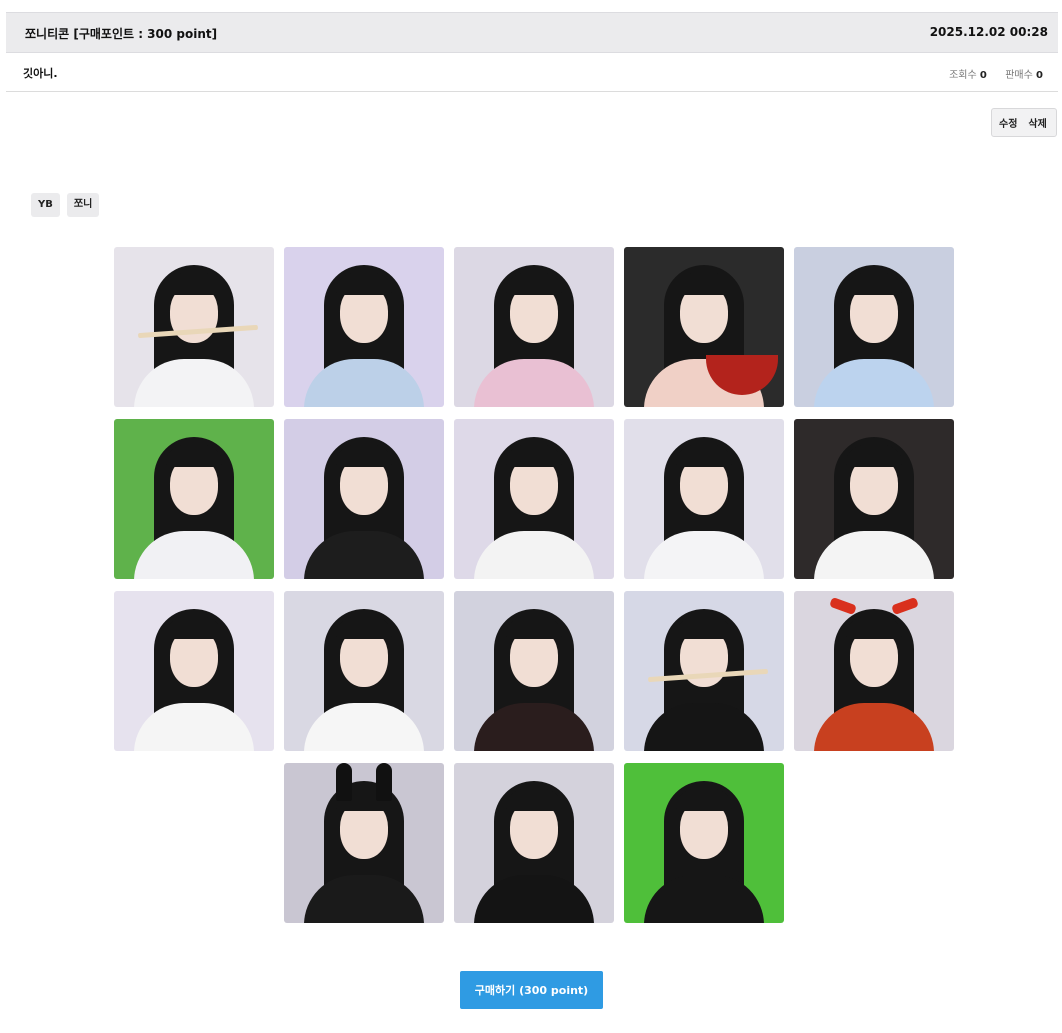 Image resolution: width=1062 pixels, height=1033 pixels. What do you see at coordinates (1004, 122) in the screenshot?
I see `edit-button: 수정` at bounding box center [1004, 122].